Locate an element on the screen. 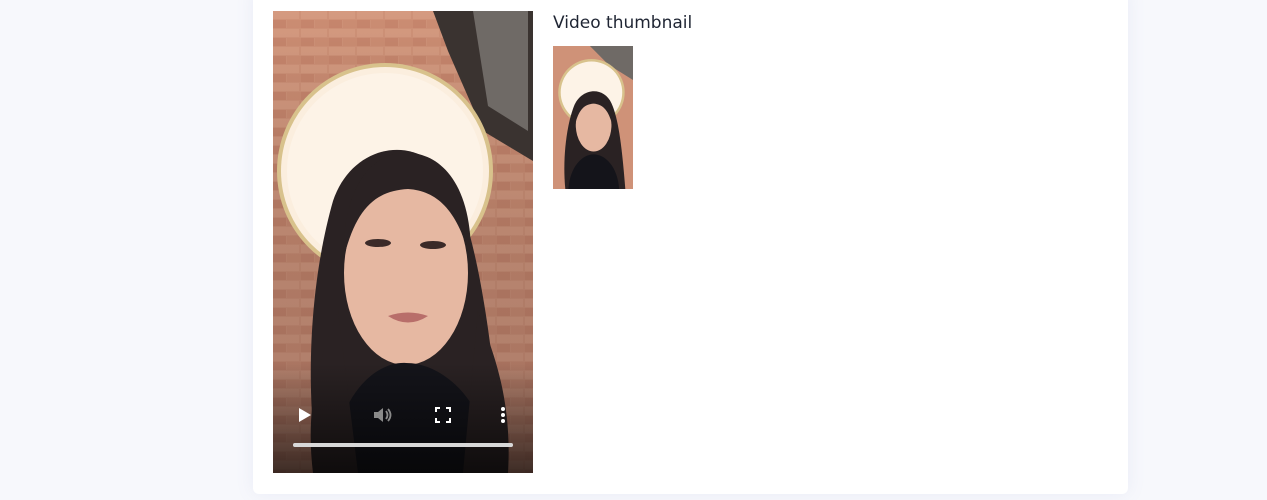 The image size is (1267, 500). fullscreen-button is located at coordinates (443, 415).